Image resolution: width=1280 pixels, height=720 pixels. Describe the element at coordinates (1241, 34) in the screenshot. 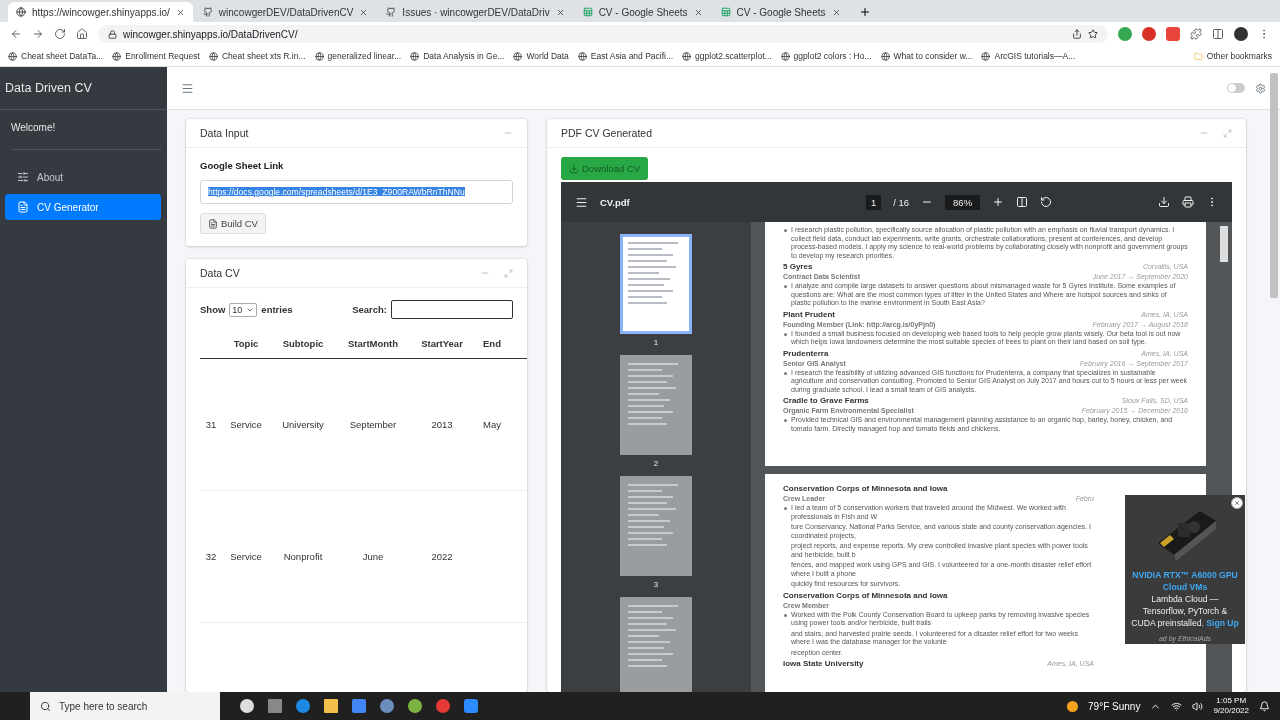

I see `avatar-icon` at that location.